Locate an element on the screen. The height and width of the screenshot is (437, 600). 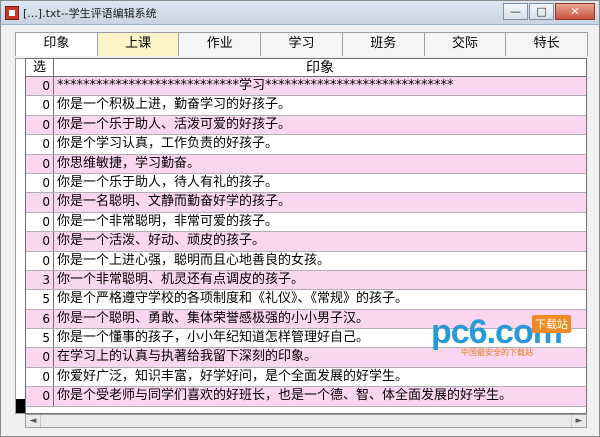
table-row: 0 你是个学习认真，工作负责的好孩子。 is located at coordinates (306, 145).